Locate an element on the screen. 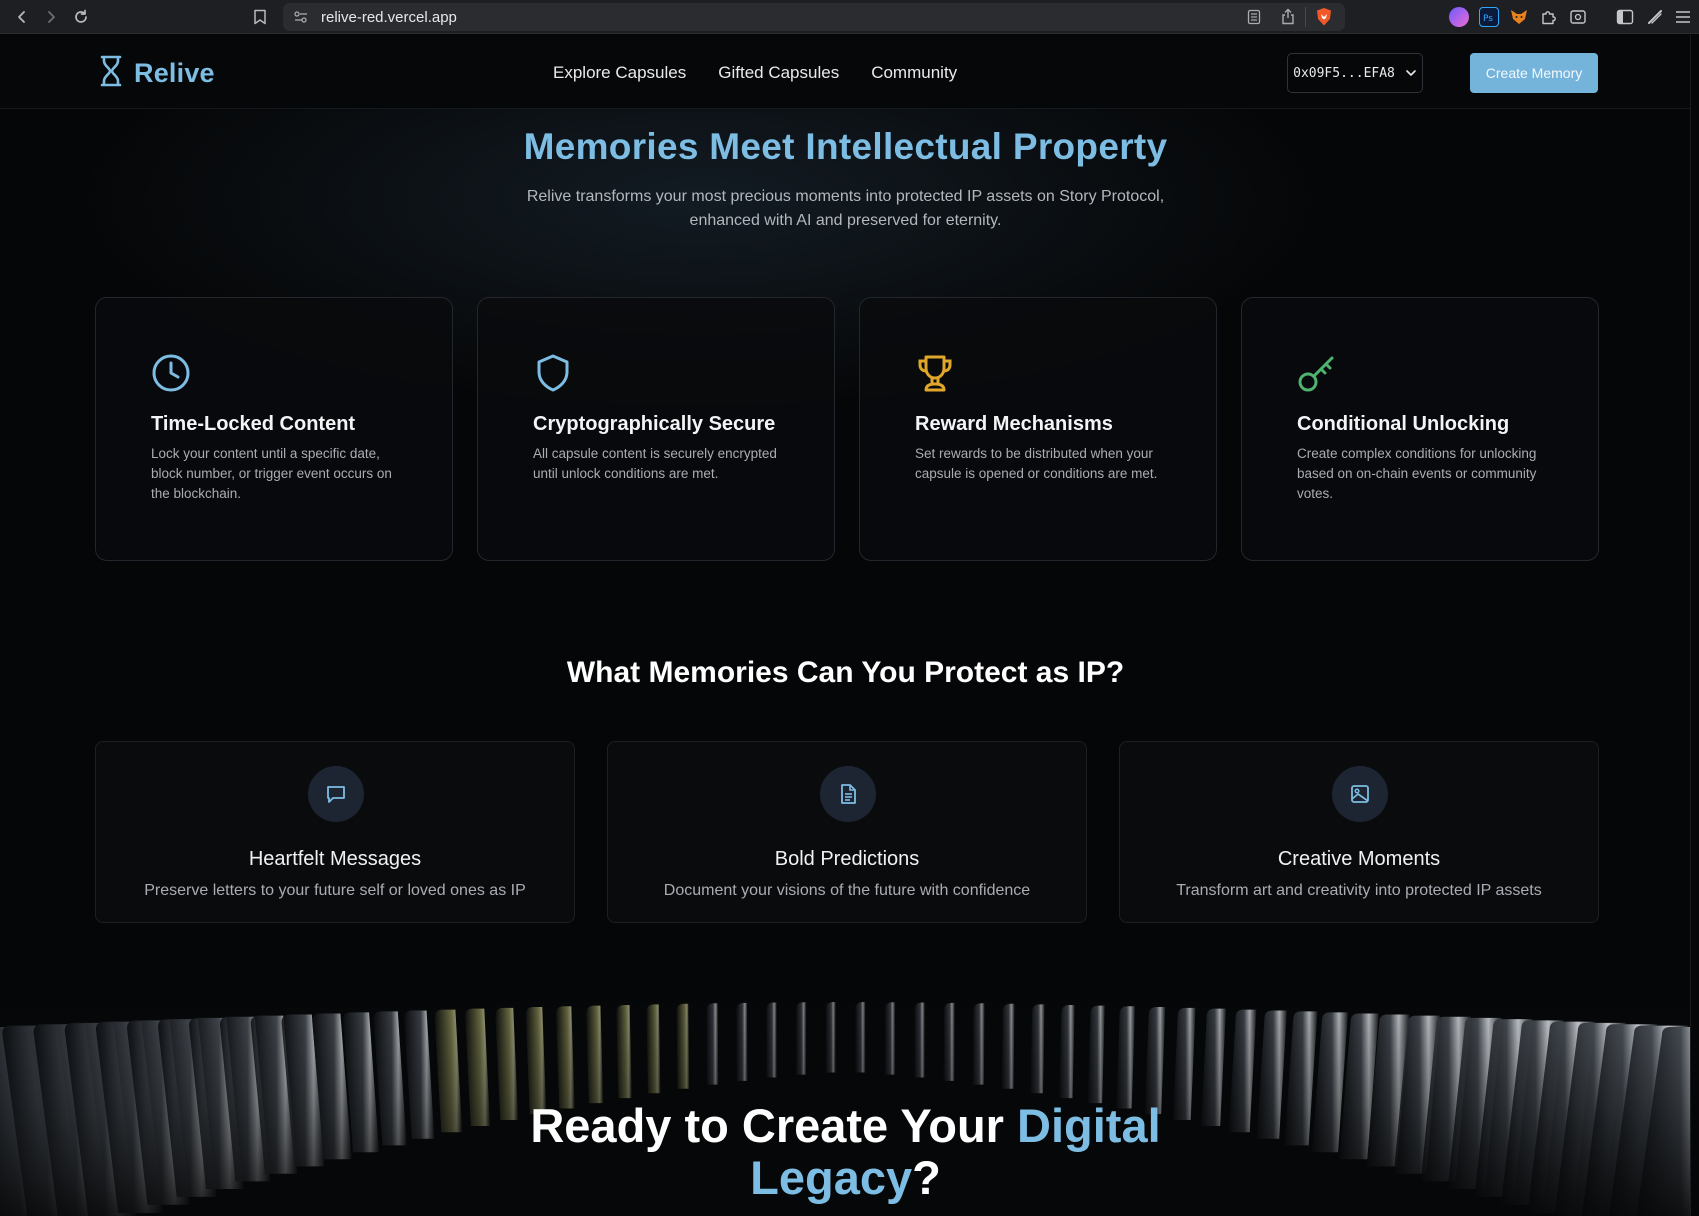 The height and width of the screenshot is (1216, 1699). nav-community: Community is located at coordinates (914, 73).